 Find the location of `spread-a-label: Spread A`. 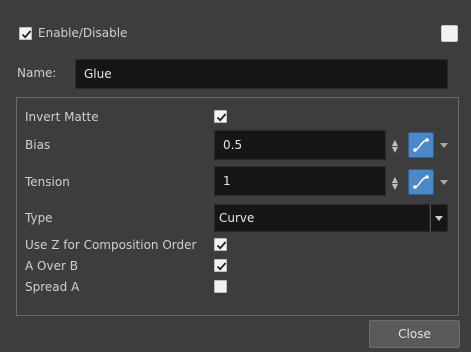

spread-a-label: Spread A is located at coordinates (52, 287).